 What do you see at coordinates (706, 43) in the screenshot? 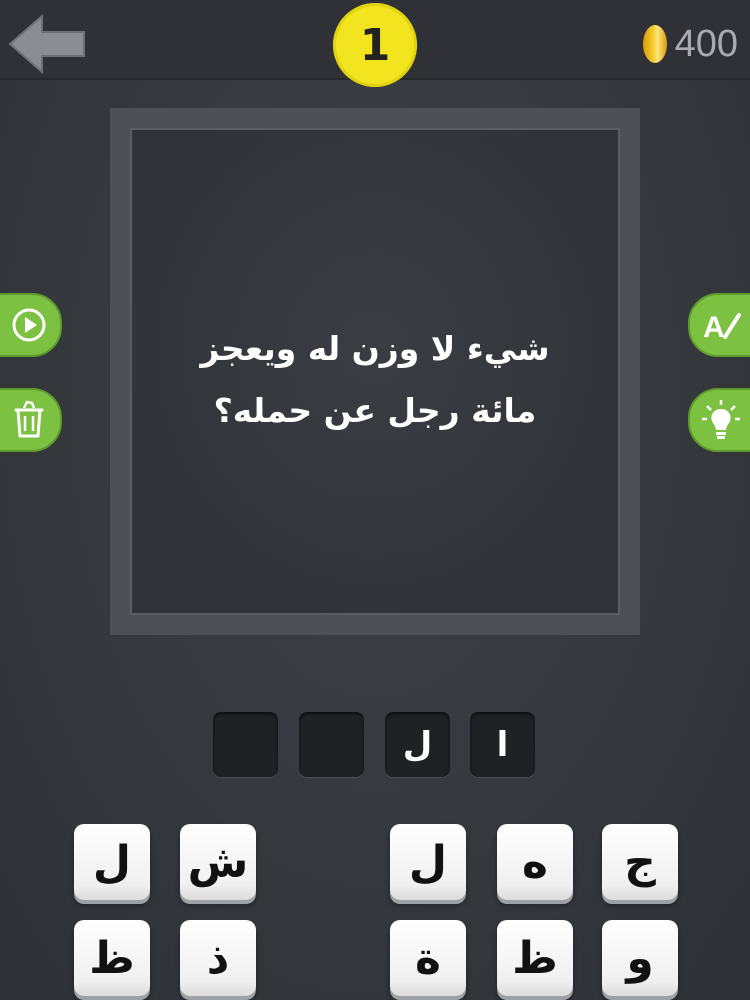
I see `coin-count: 400` at bounding box center [706, 43].